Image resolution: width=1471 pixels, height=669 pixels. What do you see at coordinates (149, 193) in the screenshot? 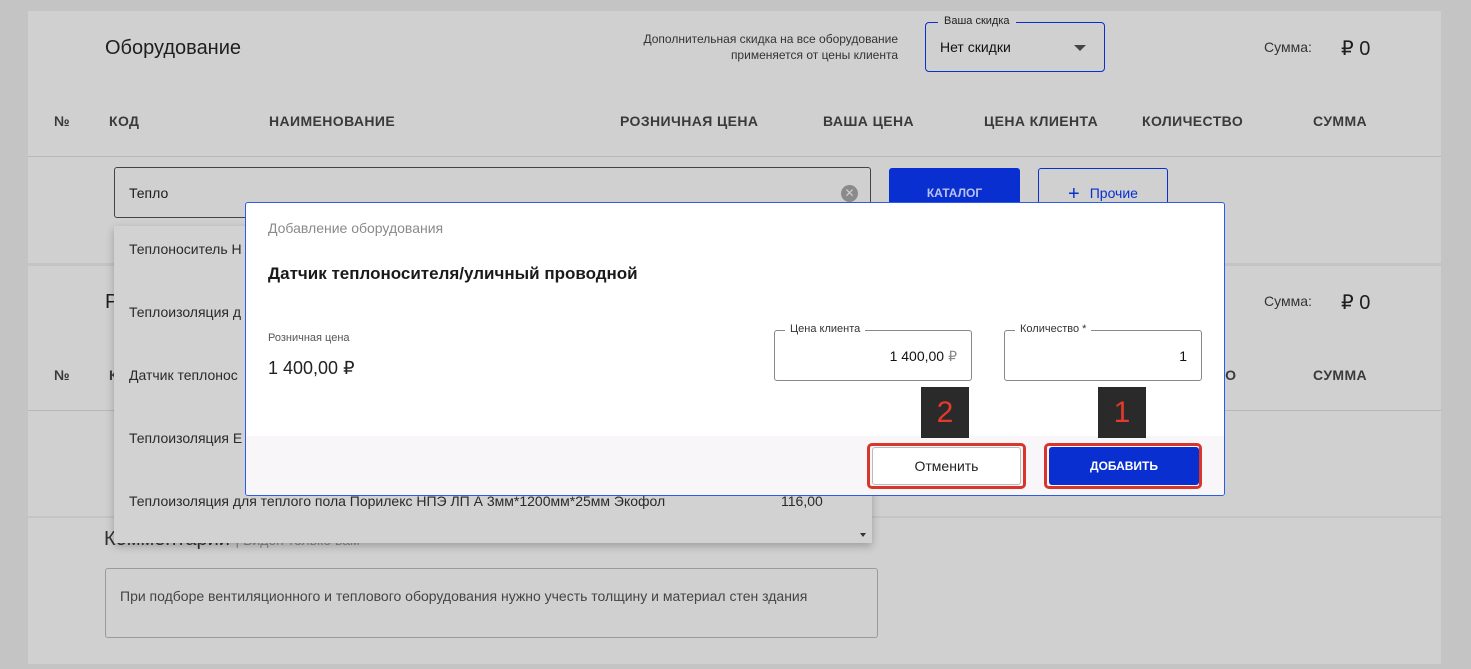
I see `search-input-value: Тепло` at bounding box center [149, 193].